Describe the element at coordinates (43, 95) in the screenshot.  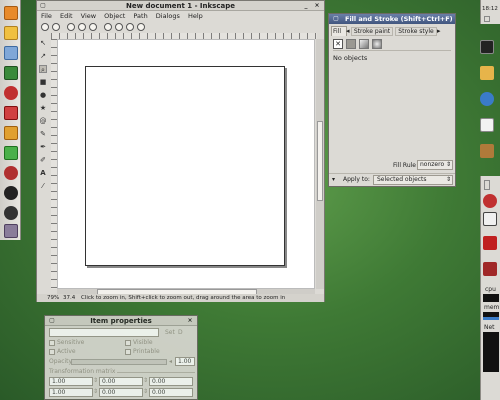
I see `ellipse-tool-icon: ●` at that location.